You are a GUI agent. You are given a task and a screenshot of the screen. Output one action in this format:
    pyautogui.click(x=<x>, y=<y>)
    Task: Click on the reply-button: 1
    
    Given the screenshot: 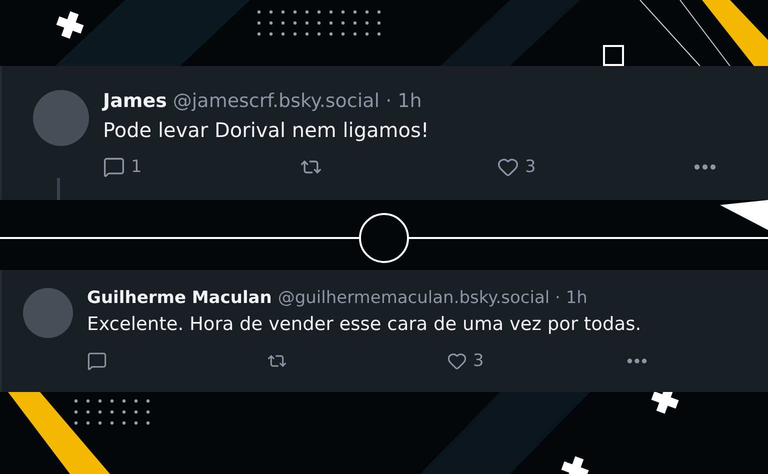 What is the action you would take?
    pyautogui.click(x=122, y=167)
    